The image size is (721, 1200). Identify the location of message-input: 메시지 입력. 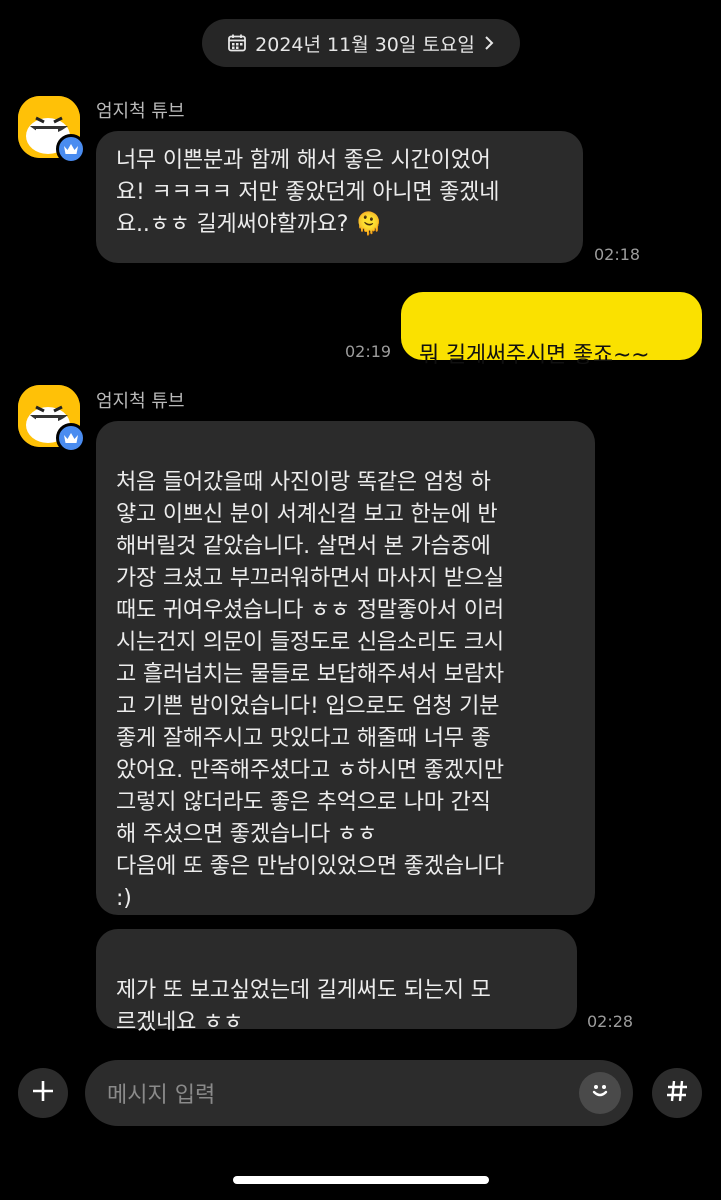
(359, 1093).